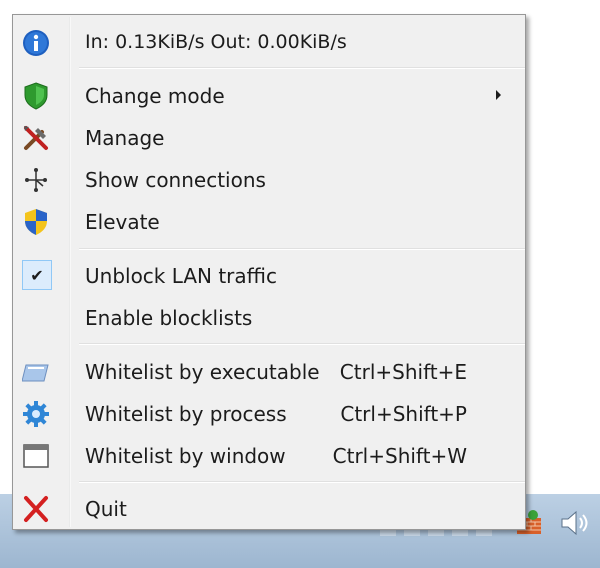 The image size is (600, 568). I want to click on menu-item-show-connections: Show connections, so click(268, 179).